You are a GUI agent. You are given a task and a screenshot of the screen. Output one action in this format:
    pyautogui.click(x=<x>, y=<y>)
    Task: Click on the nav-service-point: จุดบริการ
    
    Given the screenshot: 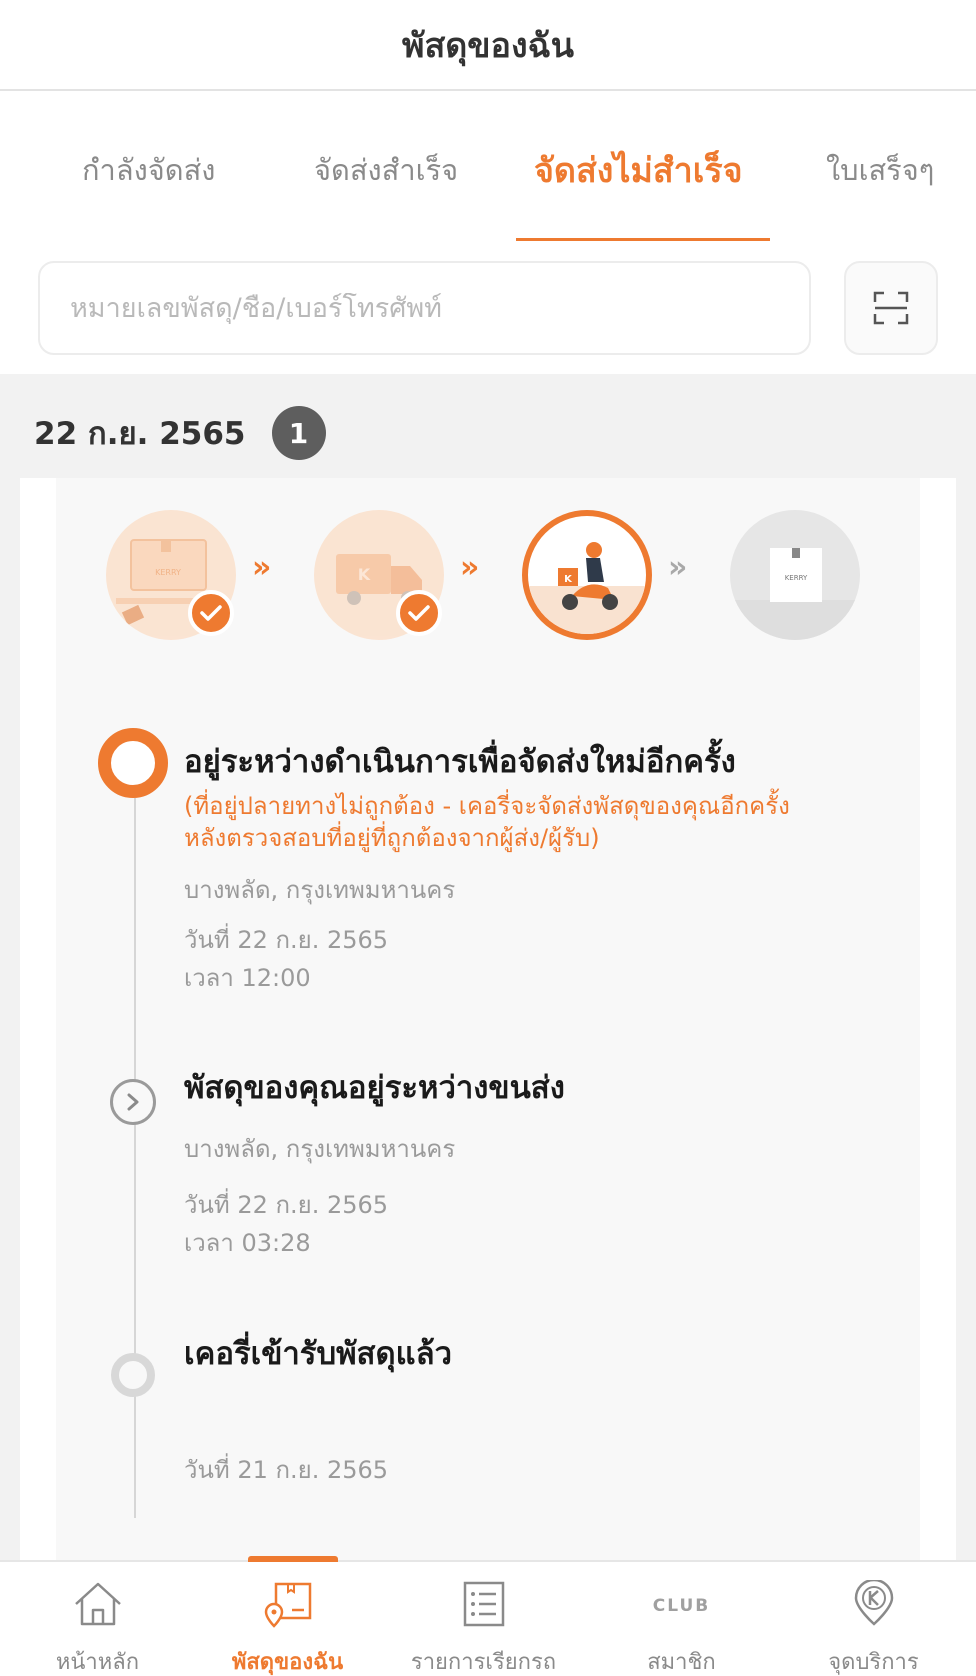 What is the action you would take?
    pyautogui.click(x=873, y=1619)
    